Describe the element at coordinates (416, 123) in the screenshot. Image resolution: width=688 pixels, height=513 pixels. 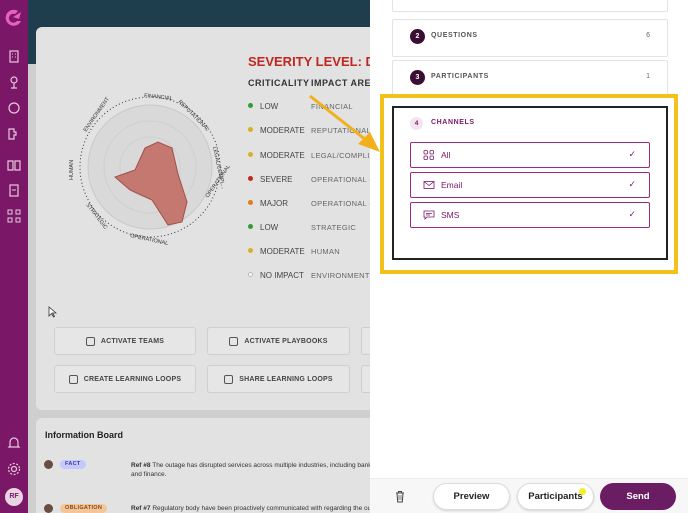
I see `step-number-badge: 4` at that location.